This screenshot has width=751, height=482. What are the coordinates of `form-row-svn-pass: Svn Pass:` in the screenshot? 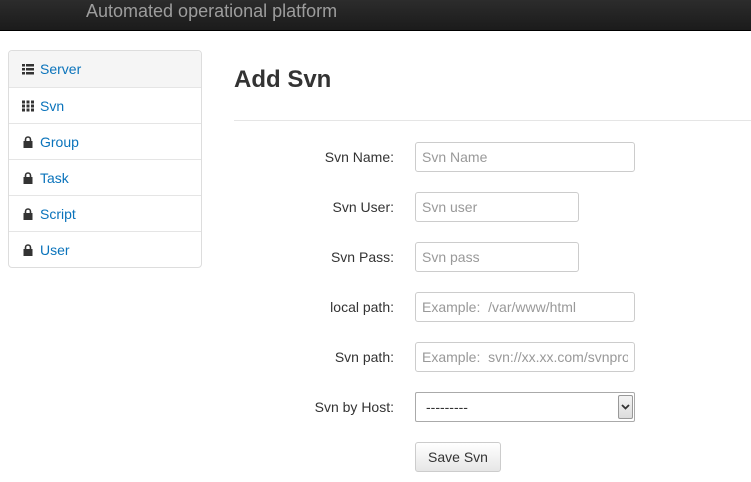 It's located at (492, 257).